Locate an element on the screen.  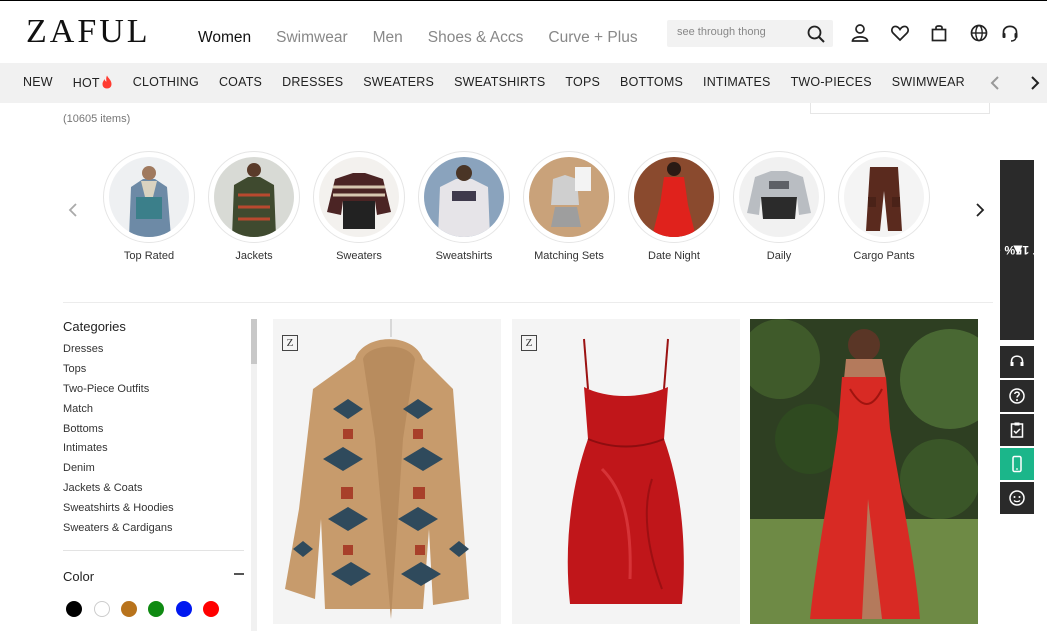
nav-curve-plus: Curve + Plus is located at coordinates (592, 38).